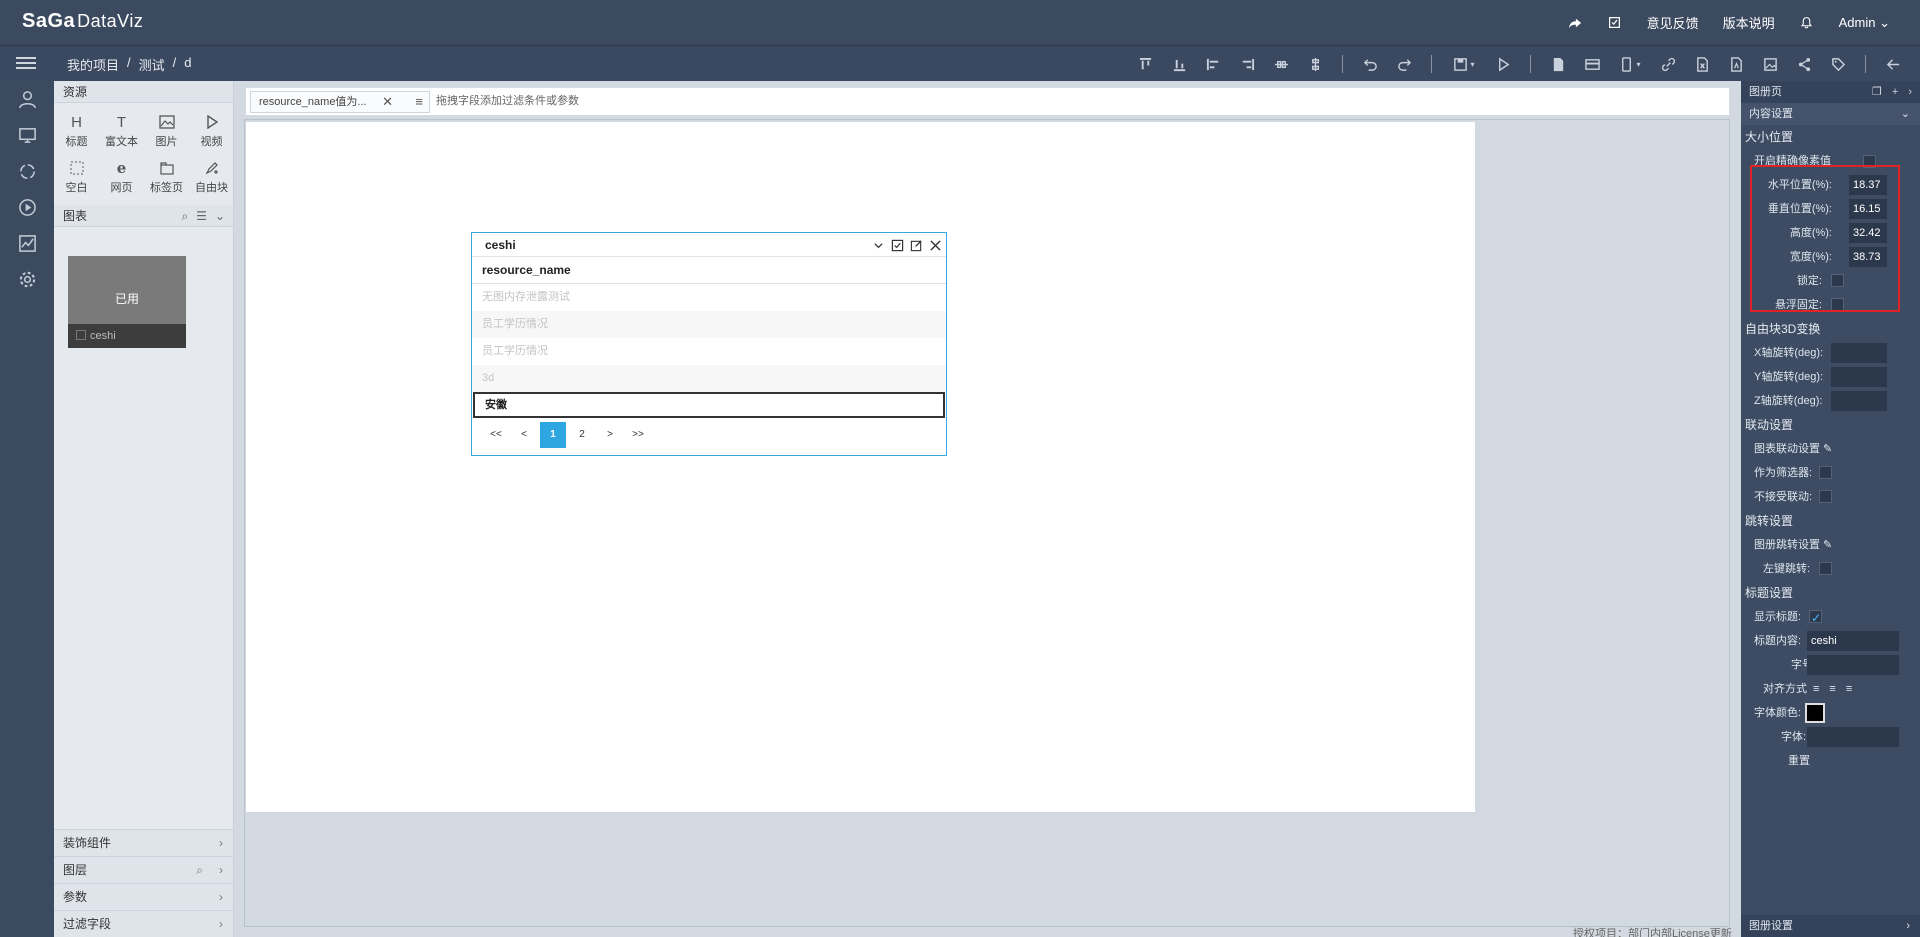 This screenshot has height=937, width=1920. What do you see at coordinates (121, 176) in the screenshot?
I see `resource-webpage: e 网页` at bounding box center [121, 176].